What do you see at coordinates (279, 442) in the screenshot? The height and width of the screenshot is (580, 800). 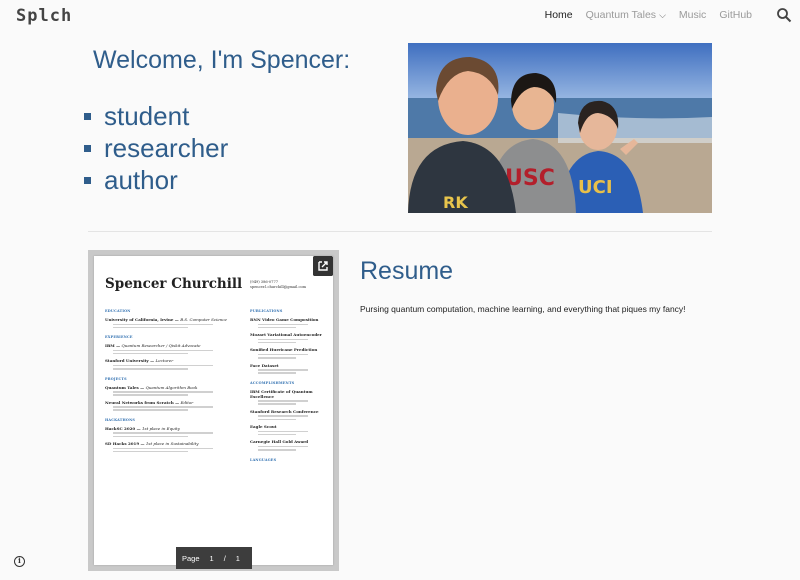 I see `resume-entry-title: Carnegie Hall Gold Award` at bounding box center [279, 442].